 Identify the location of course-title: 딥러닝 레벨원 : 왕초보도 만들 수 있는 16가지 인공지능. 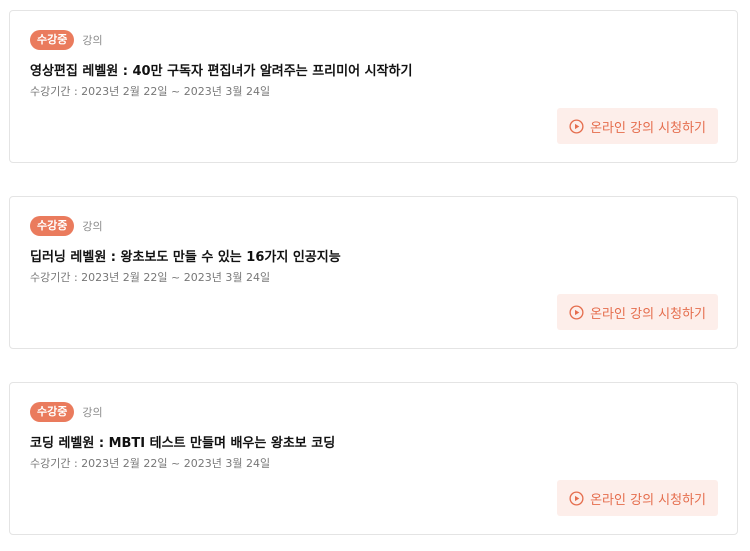
(185, 255).